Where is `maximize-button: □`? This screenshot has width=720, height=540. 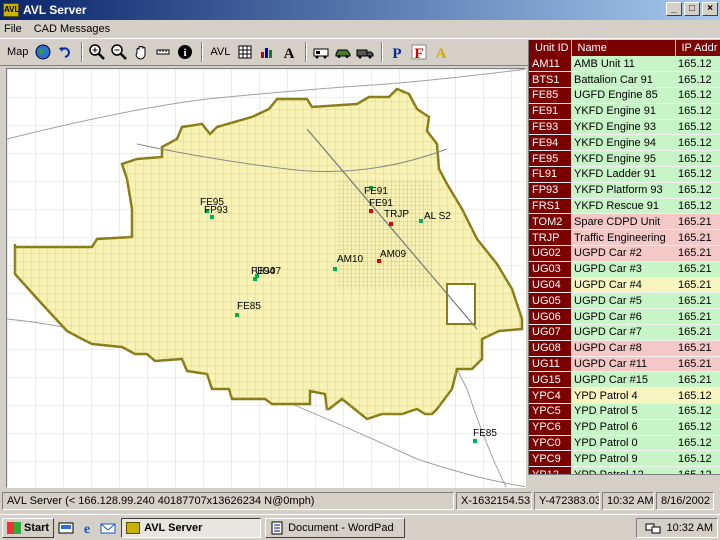
maximize-button: □ is located at coordinates (692, 9).